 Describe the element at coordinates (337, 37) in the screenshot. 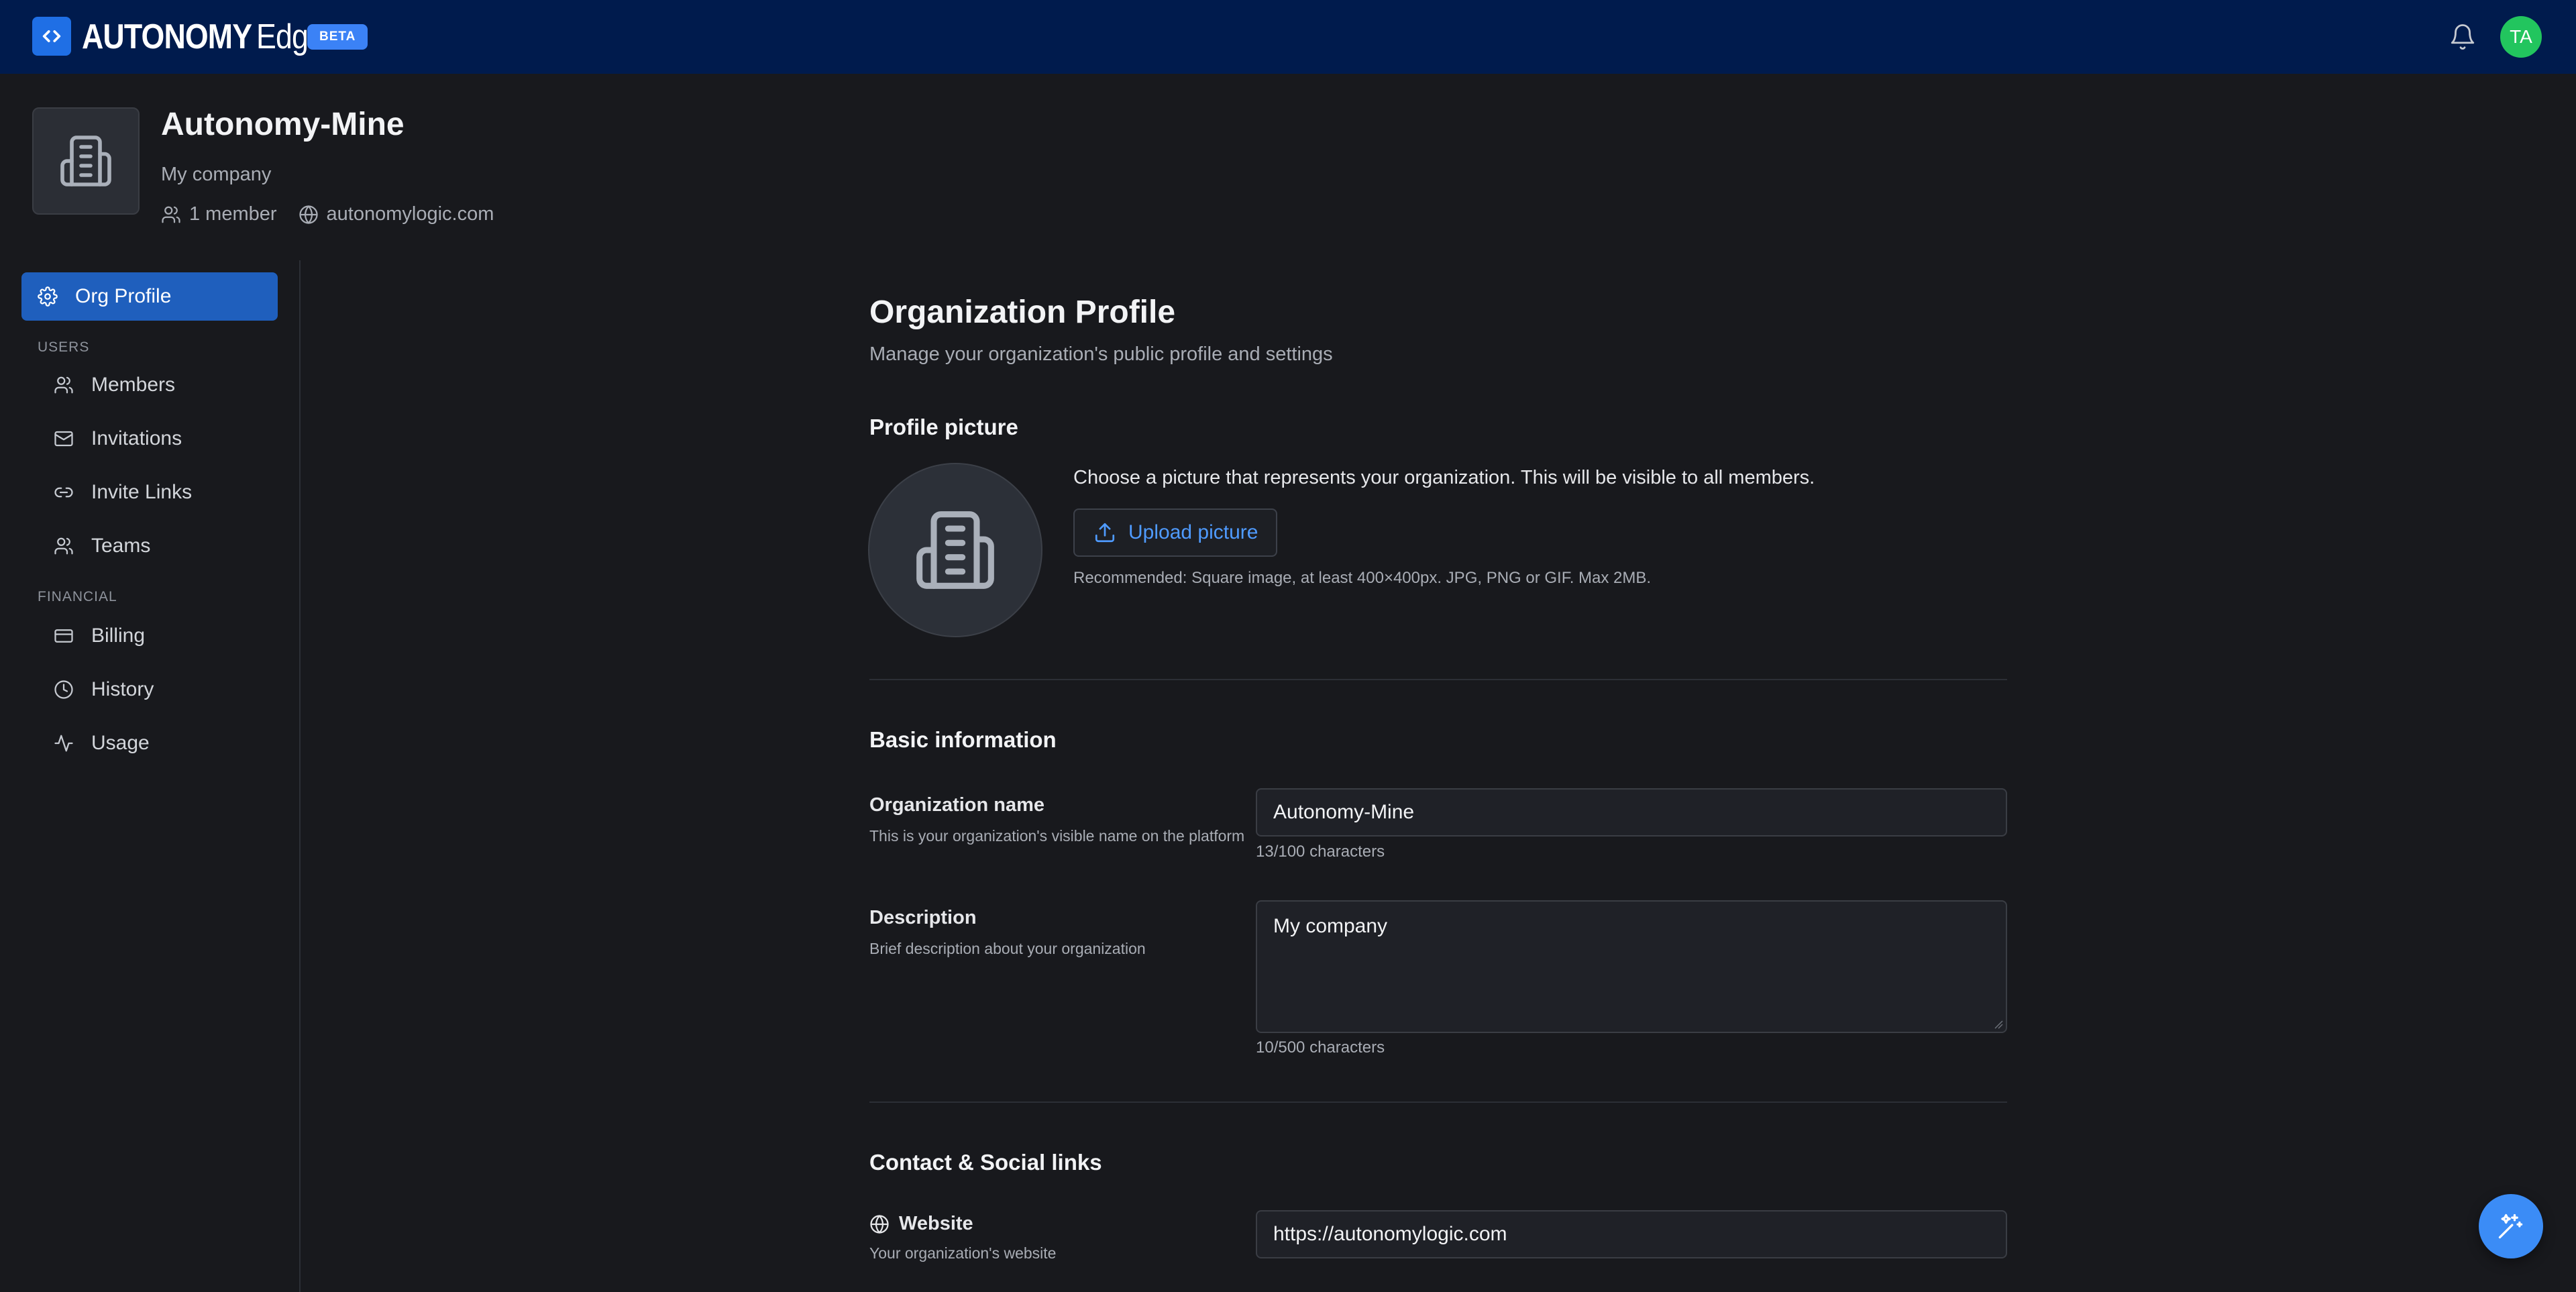

I see `beta-badge: BETA` at that location.